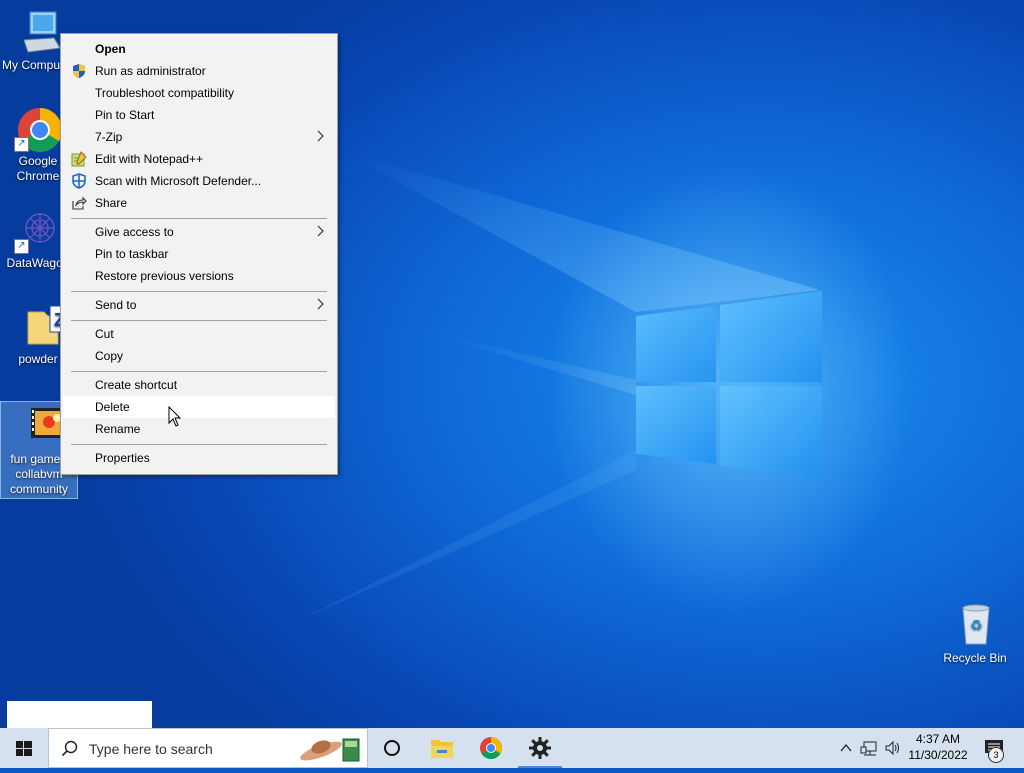 The image size is (1024, 773). I want to click on menu-item-label: Give access to, so click(134, 232).